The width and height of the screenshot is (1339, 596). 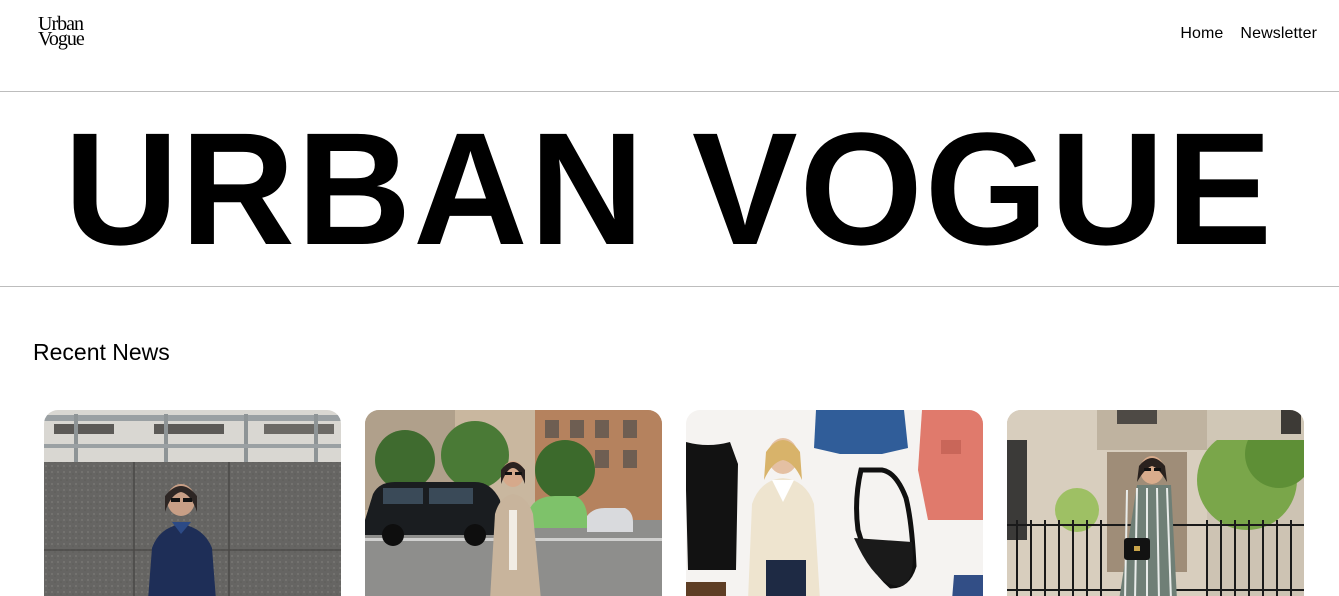 I want to click on recent-news-heading: Recent News, so click(x=101, y=352).